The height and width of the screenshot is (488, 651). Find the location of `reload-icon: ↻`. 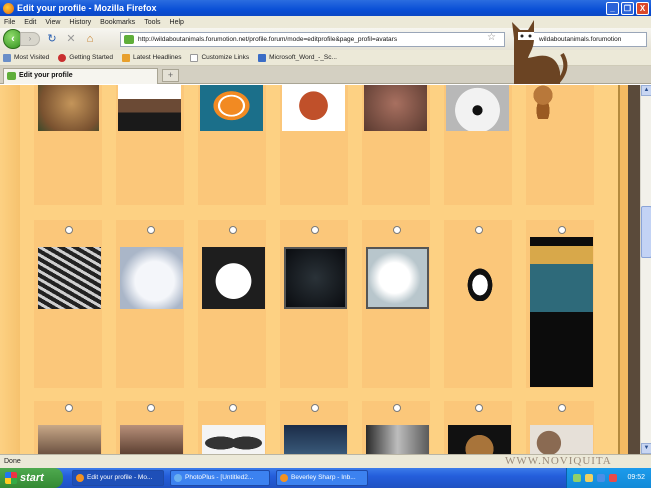

reload-icon: ↻ is located at coordinates (52, 39).